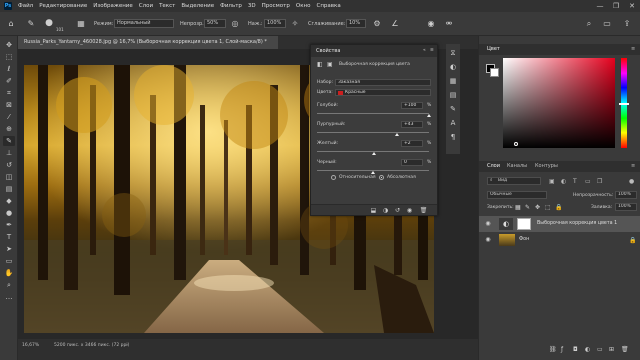 This screenshot has width=640, height=360. Describe the element at coordinates (546, 166) in the screenshot. I see `tab-paths: Контуры` at that location.